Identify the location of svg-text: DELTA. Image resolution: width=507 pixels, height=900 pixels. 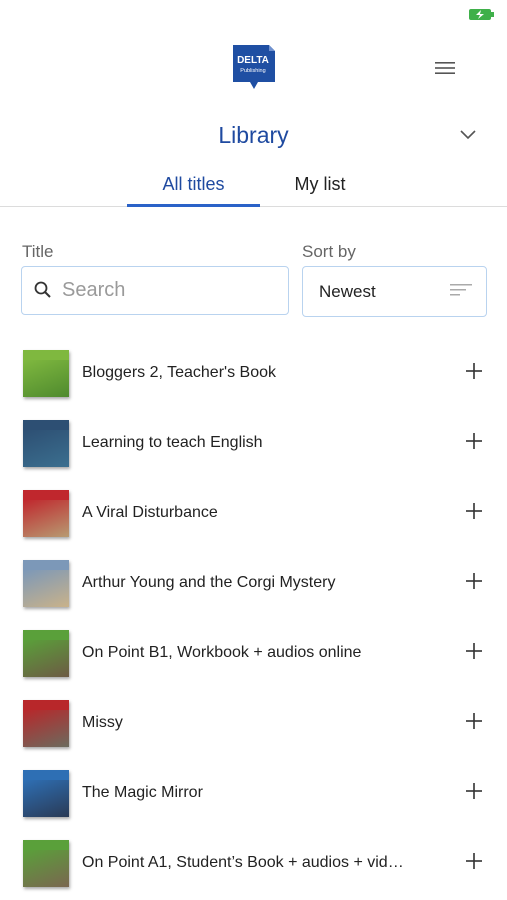
(253, 60).